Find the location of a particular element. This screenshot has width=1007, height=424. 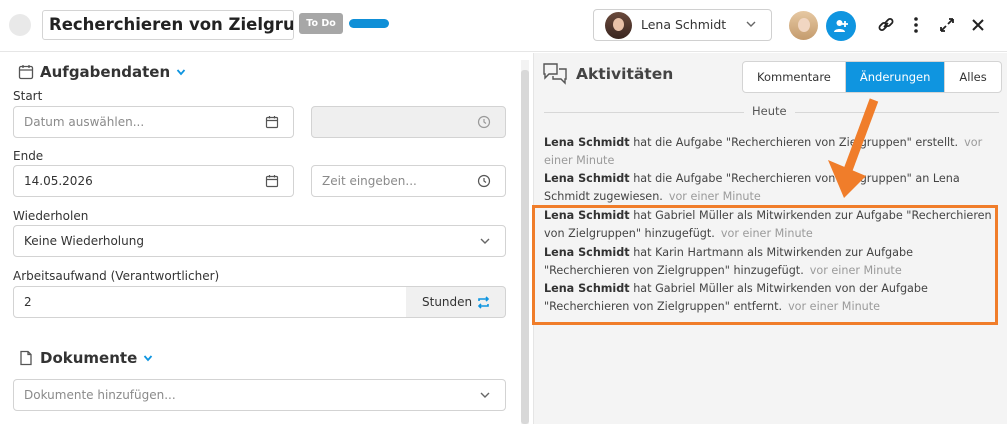

scrollbar-thumb is located at coordinates (525, 247).